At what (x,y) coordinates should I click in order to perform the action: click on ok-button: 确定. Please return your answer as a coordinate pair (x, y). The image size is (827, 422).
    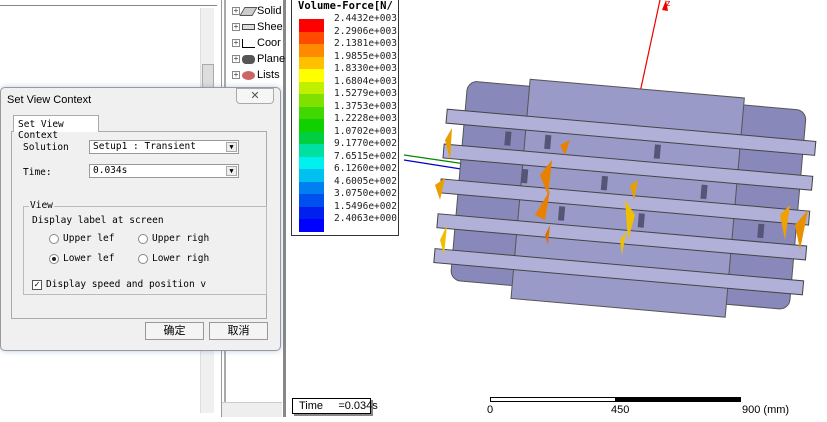
    Looking at the image, I should click on (174, 331).